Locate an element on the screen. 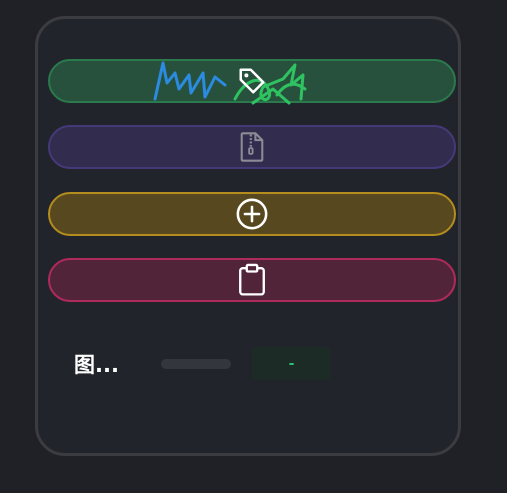  setting-slider is located at coordinates (196, 363).